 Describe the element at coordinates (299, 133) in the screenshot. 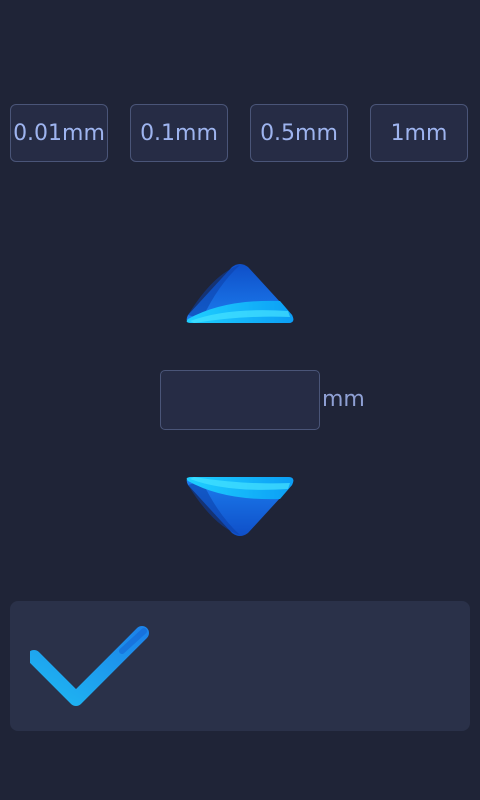

I see `step-button-0-5mm: 0.5mm` at that location.